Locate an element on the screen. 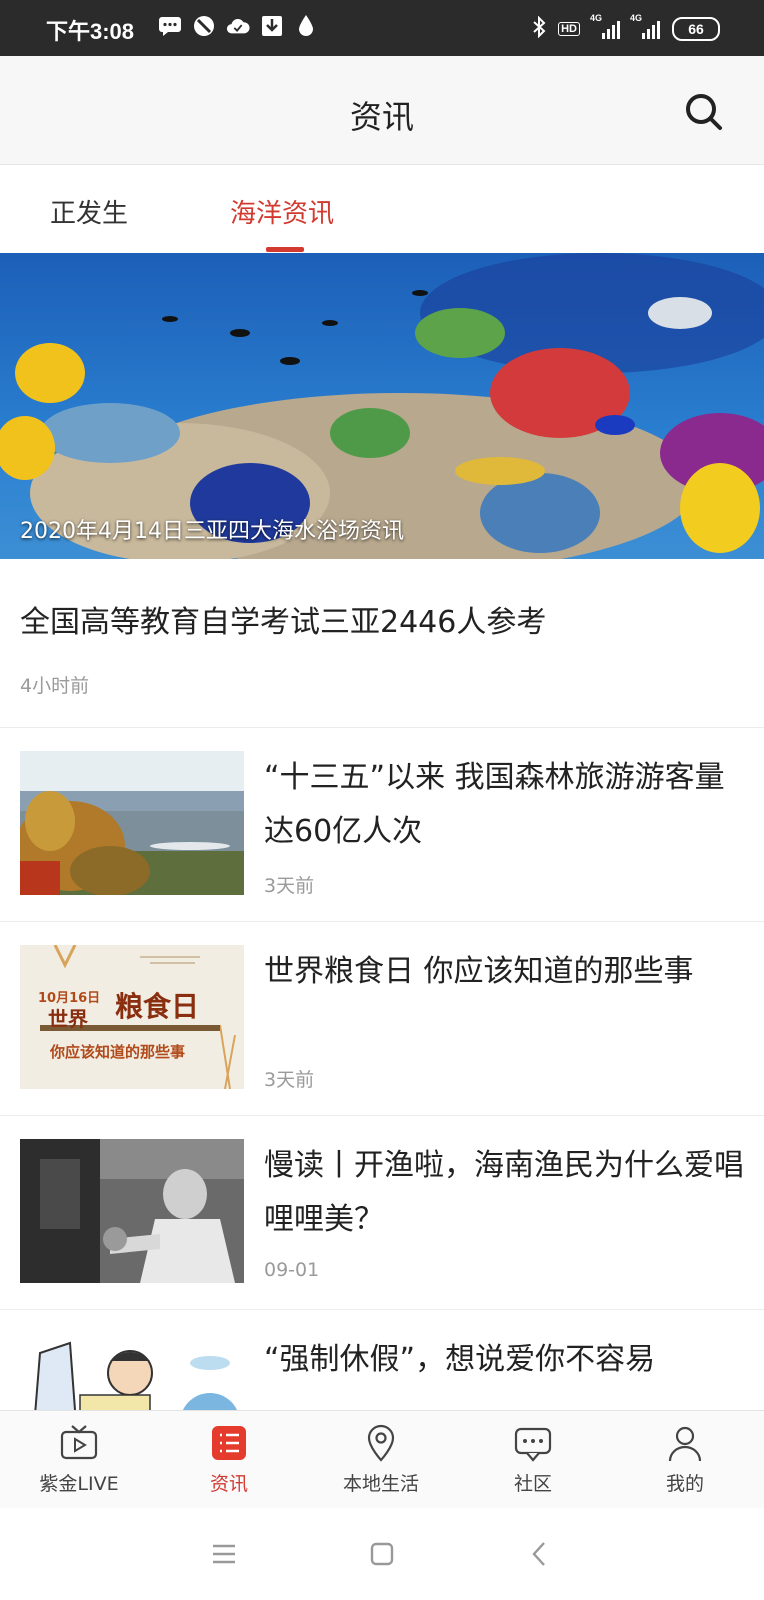 This screenshot has height=1600, width=764. poster-line1: 世界 is located at coordinates (68, 1019).